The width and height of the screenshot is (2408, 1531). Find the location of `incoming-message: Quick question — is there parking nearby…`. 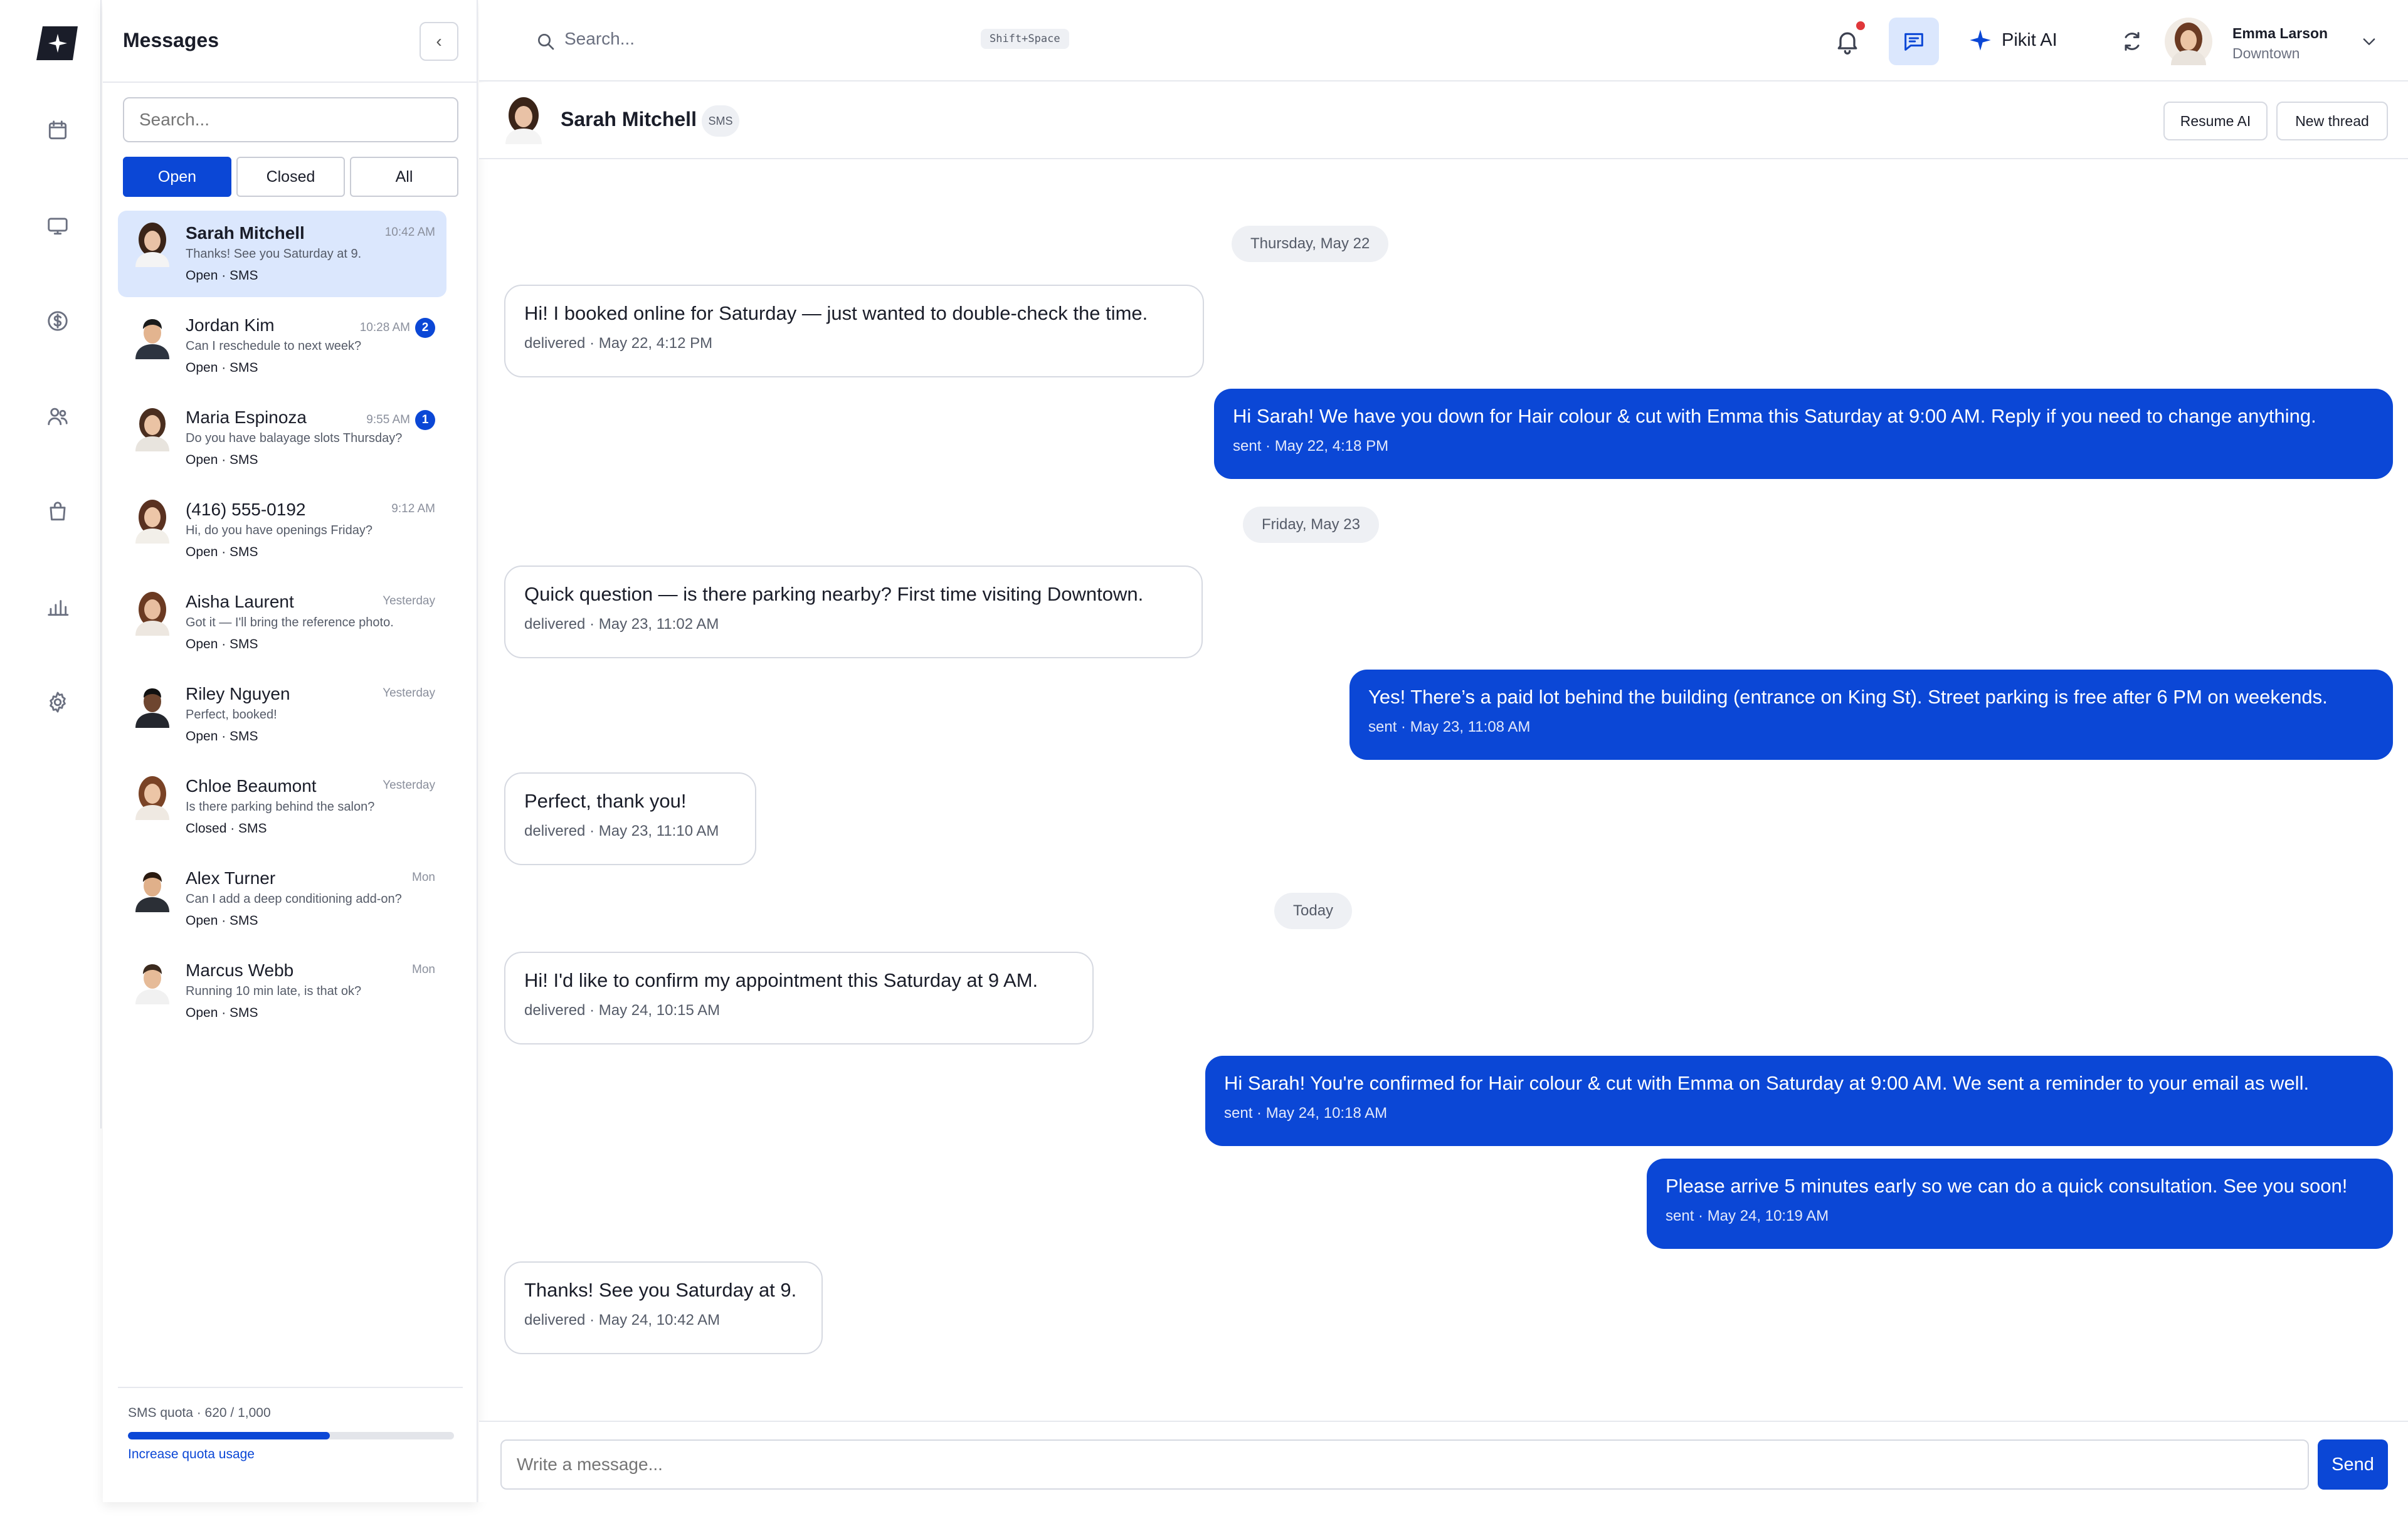

incoming-message: Quick question — is there parking nearby… is located at coordinates (853, 612).